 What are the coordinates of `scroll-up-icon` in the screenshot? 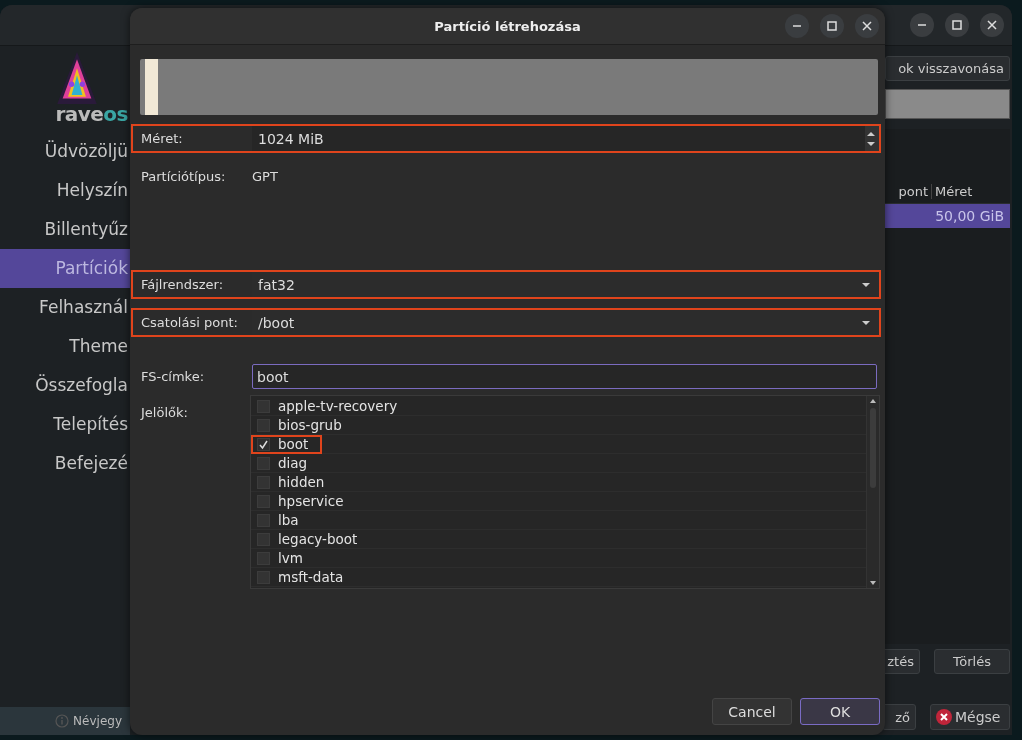 It's located at (873, 401).